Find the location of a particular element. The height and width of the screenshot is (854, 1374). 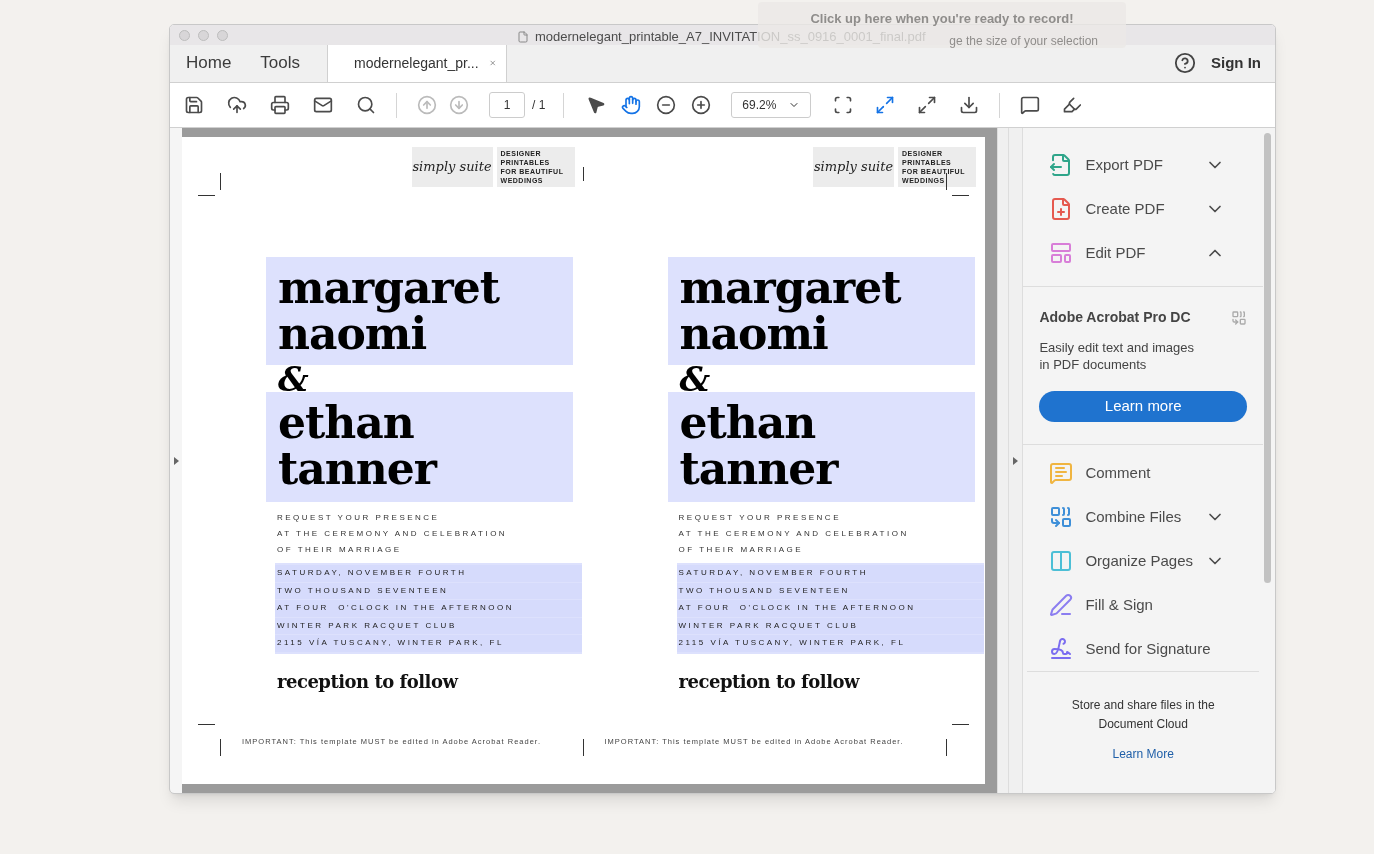

pen-icon is located at coordinates (1061, 605).